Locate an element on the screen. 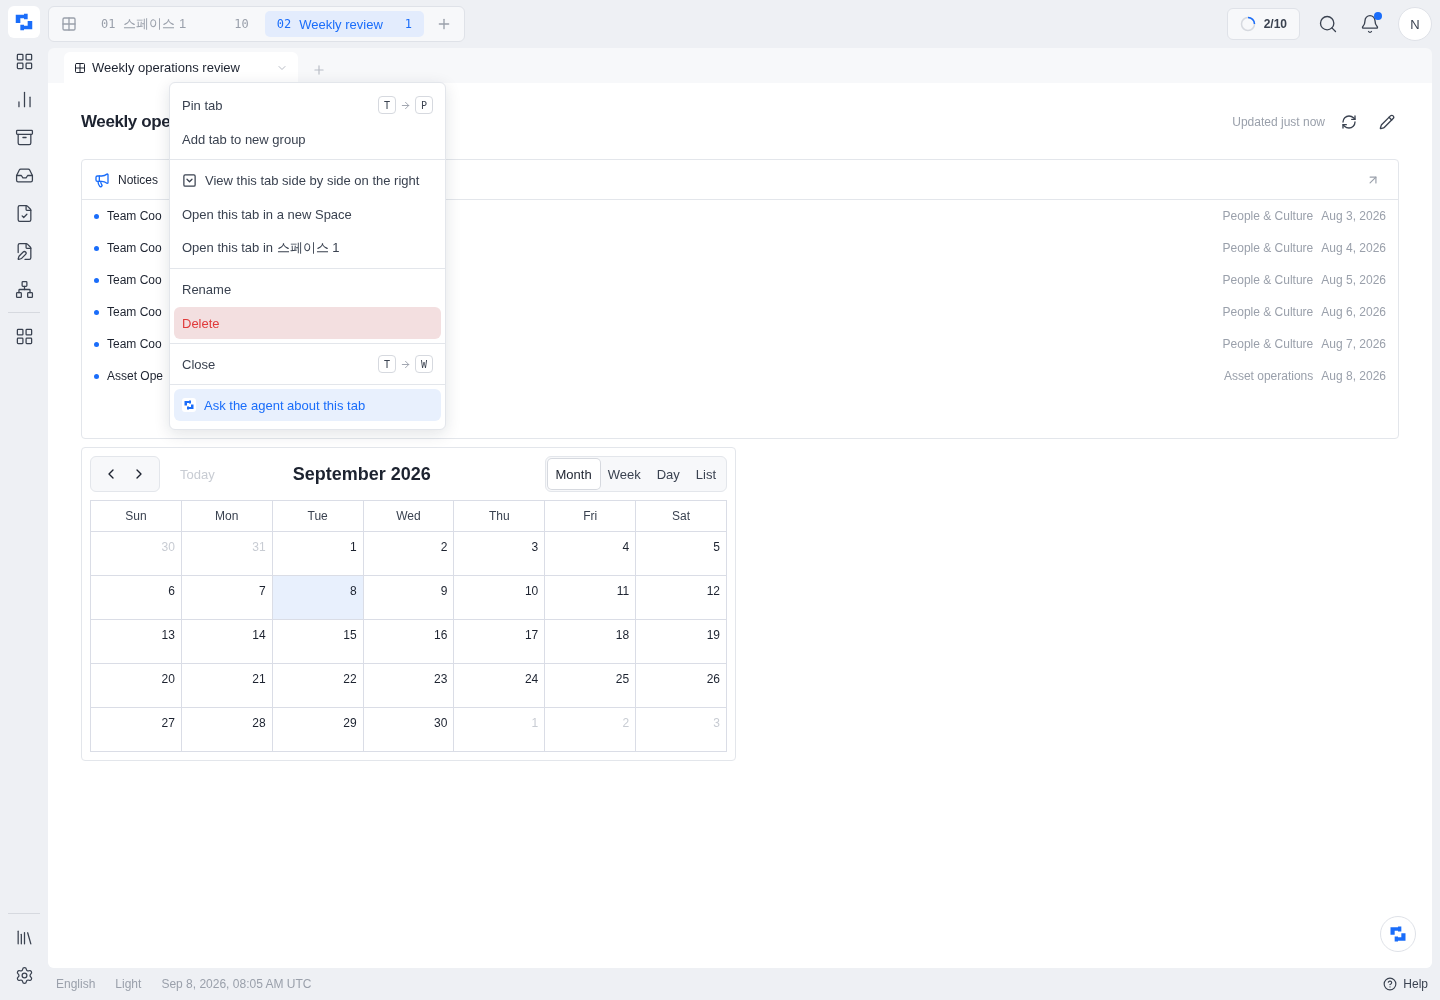 The height and width of the screenshot is (1000, 1440). day-cell: 26 is located at coordinates (681, 686).